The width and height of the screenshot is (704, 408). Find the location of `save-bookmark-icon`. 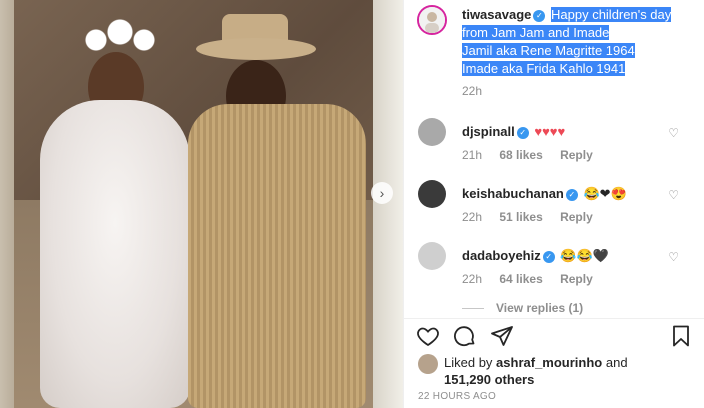

save-bookmark-icon is located at coordinates (681, 336).